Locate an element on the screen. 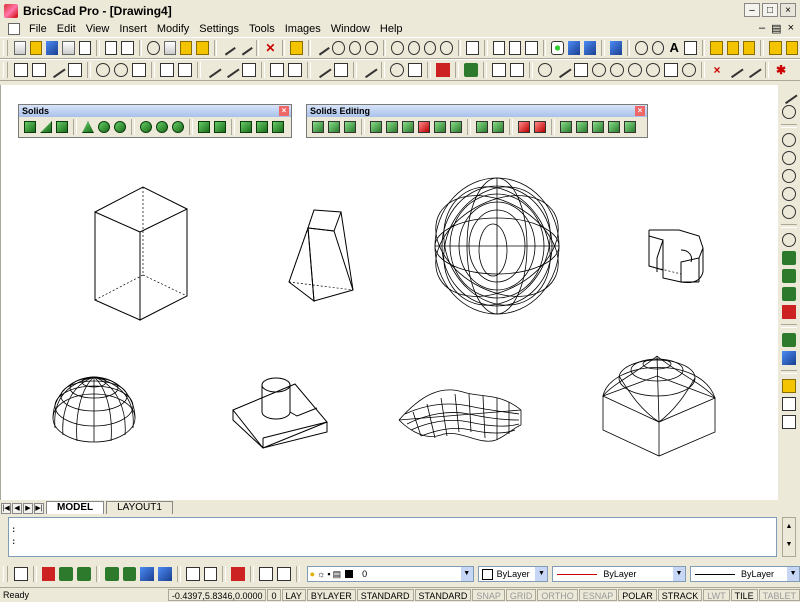 This screenshot has width=800, height=602. paste-icon is located at coordinates (186, 48).